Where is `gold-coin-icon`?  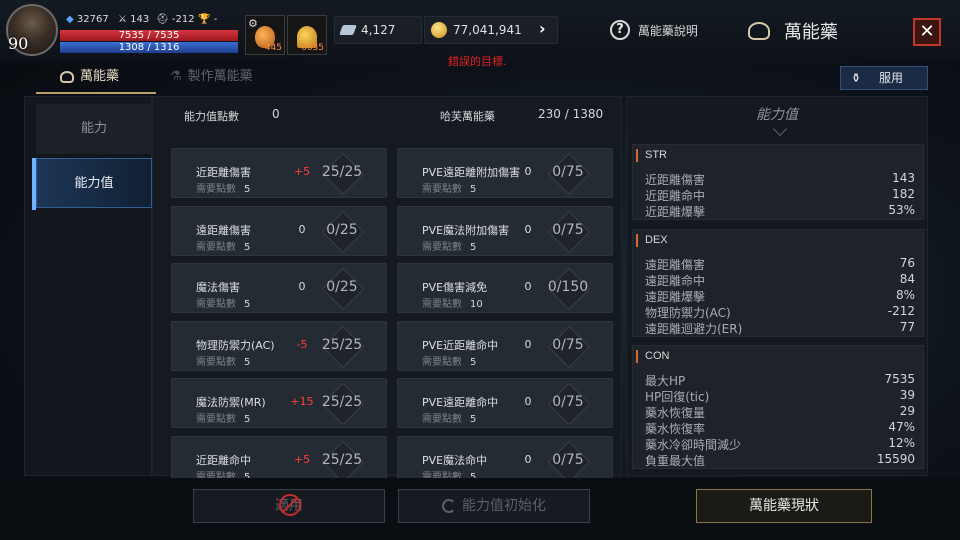 gold-coin-icon is located at coordinates (439, 30).